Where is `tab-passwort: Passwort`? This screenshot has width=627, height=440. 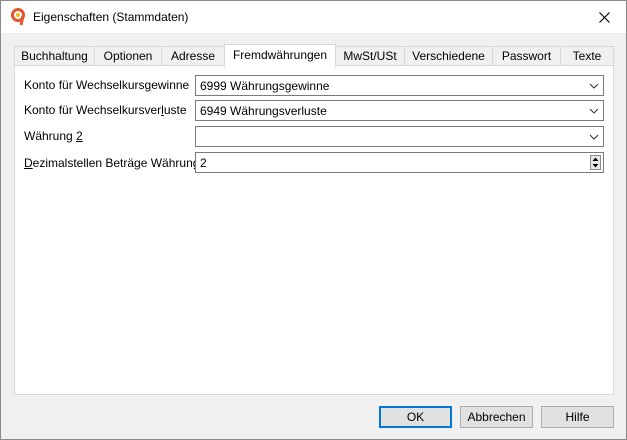 tab-passwort: Passwort is located at coordinates (526, 55).